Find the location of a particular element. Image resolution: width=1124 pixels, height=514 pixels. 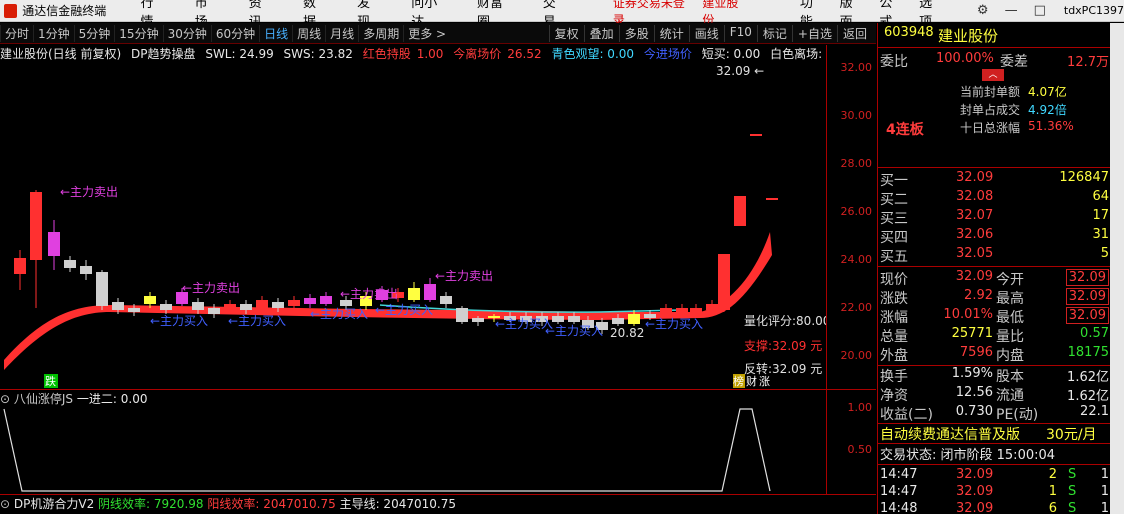

period-tab: 更多 > is located at coordinates (426, 33).